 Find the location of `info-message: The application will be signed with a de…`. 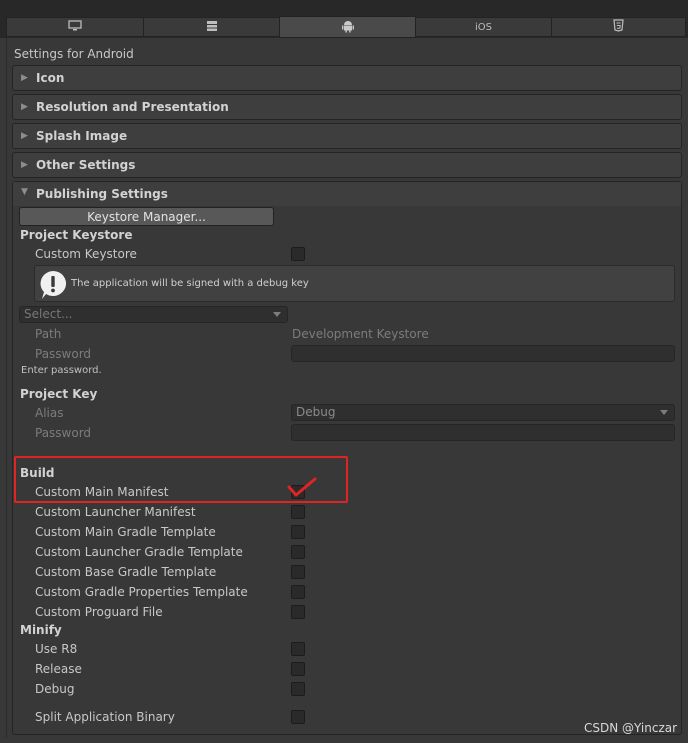

info-message: The application will be signed with a de… is located at coordinates (190, 283).